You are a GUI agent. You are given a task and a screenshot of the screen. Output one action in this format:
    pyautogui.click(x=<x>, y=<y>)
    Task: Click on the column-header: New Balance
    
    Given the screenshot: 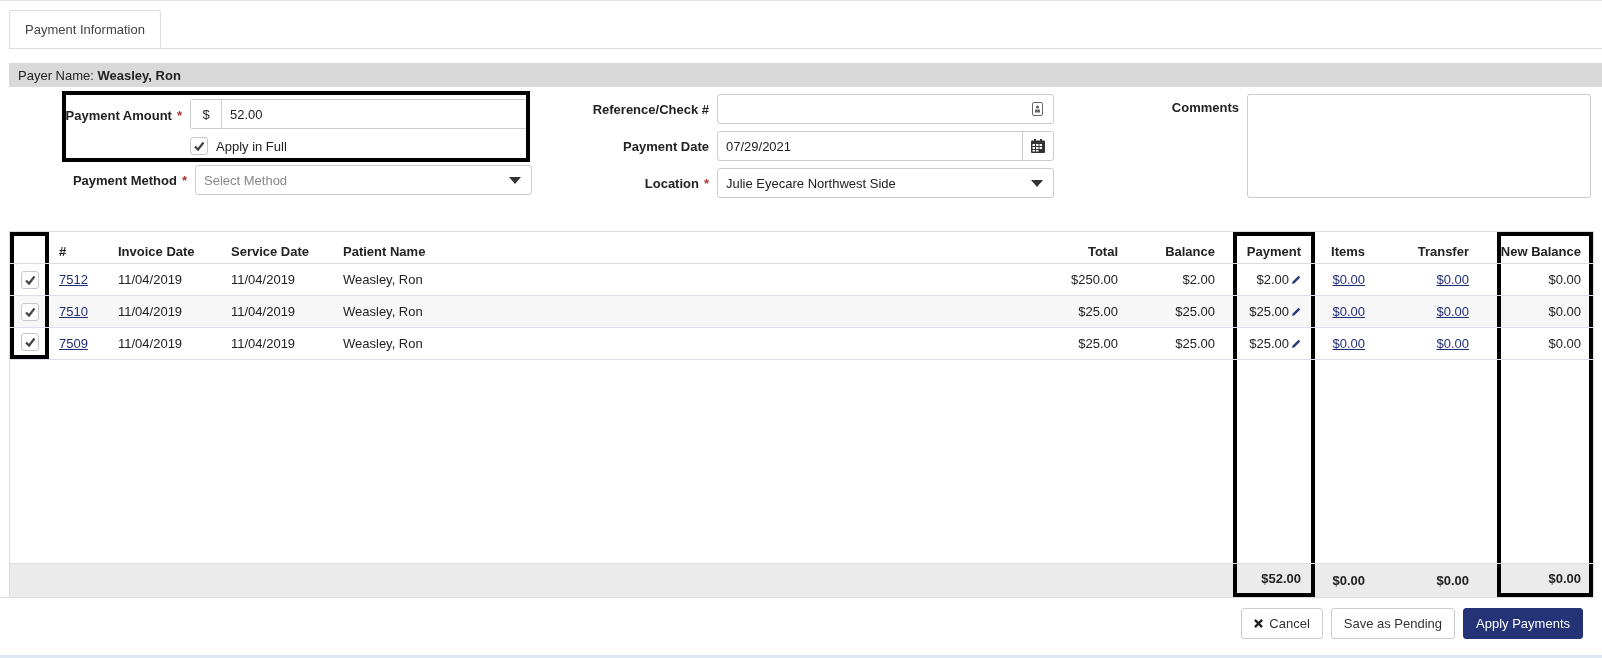 What is the action you would take?
    pyautogui.click(x=1545, y=247)
    